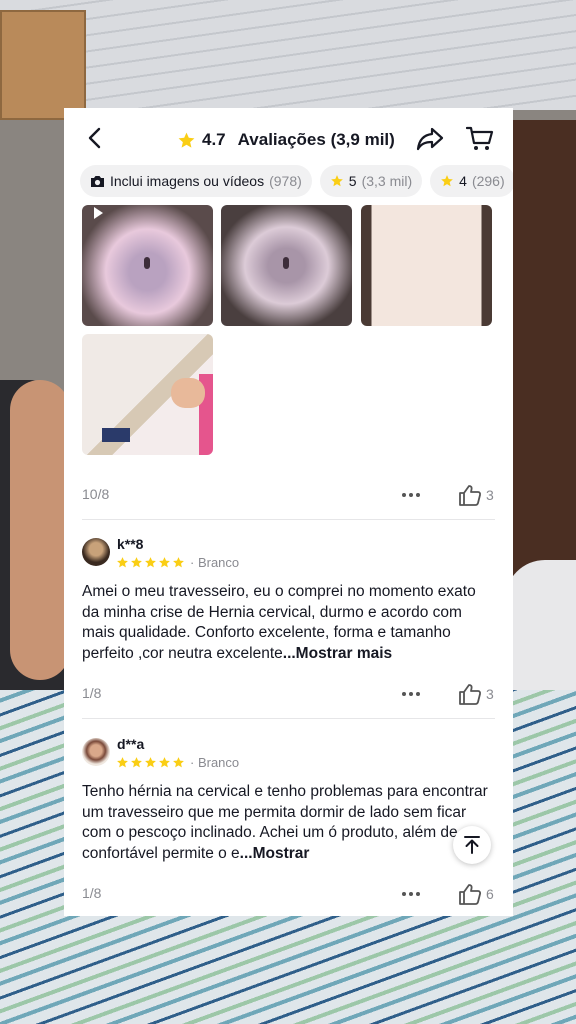 The width and height of the screenshot is (576, 1024). I want to click on chevron-left-icon, so click(94, 138).